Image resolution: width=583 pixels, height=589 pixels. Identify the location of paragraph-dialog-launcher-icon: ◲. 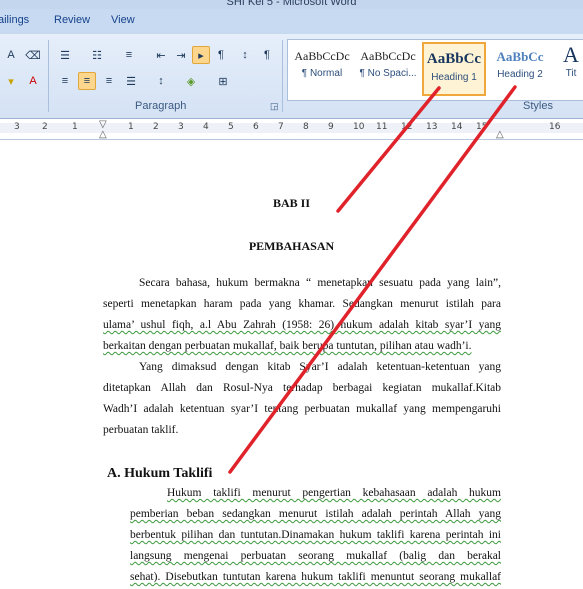
(274, 106).